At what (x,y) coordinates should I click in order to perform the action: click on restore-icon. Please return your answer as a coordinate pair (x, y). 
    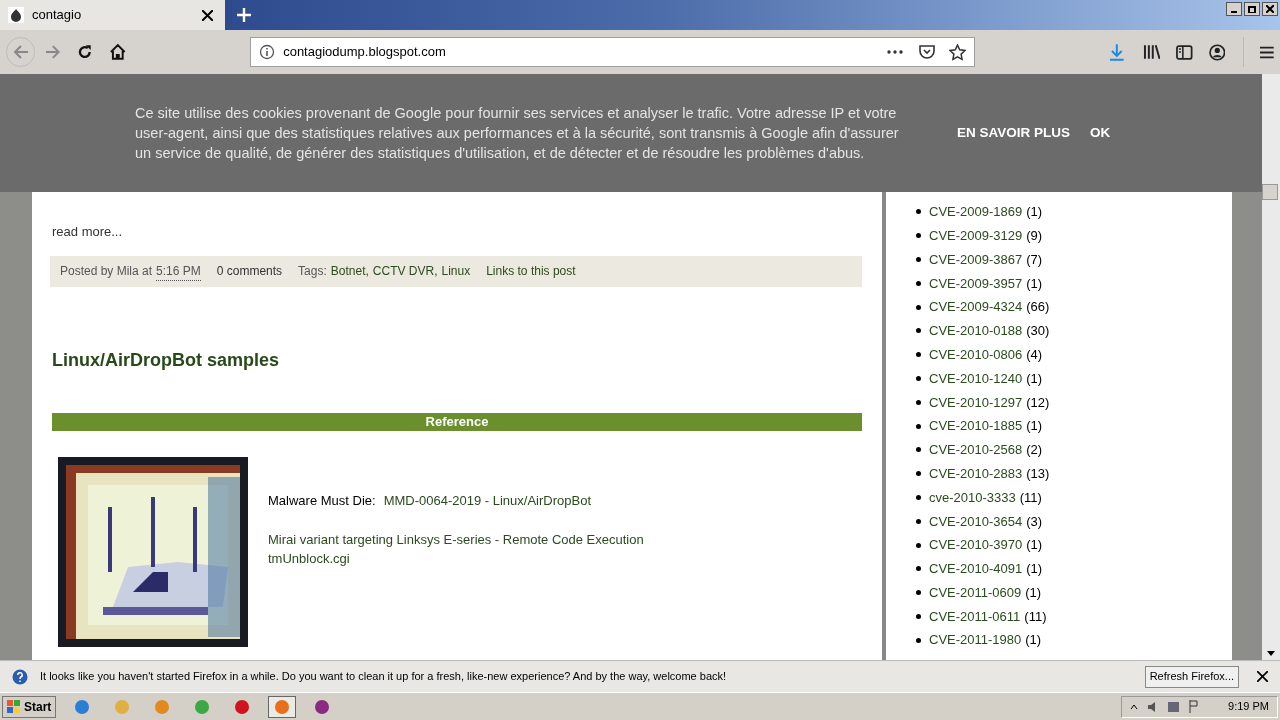
    Looking at the image, I should click on (1252, 9).